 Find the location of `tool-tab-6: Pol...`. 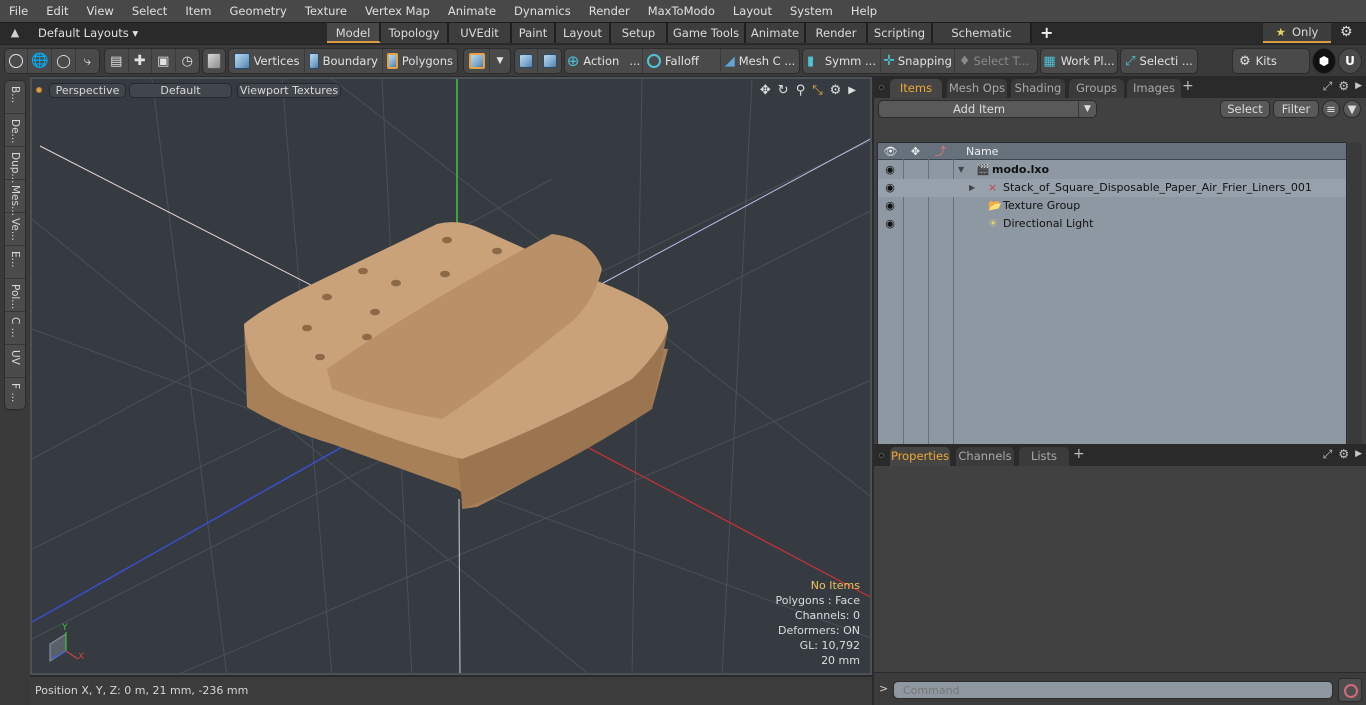

tool-tab-6: Pol... is located at coordinates (15, 295).